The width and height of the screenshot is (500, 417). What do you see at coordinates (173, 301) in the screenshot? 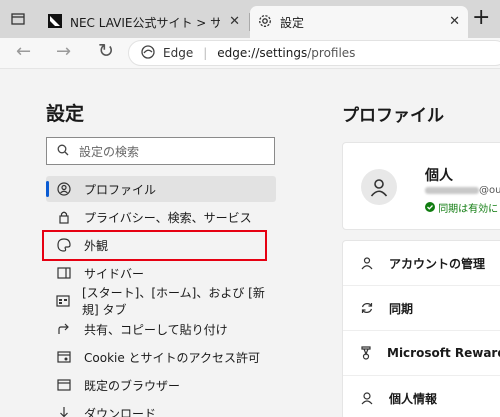
I see `sidebar-item-label: [スタート]、[ホーム]、および [新規] タブ` at bounding box center [173, 301].